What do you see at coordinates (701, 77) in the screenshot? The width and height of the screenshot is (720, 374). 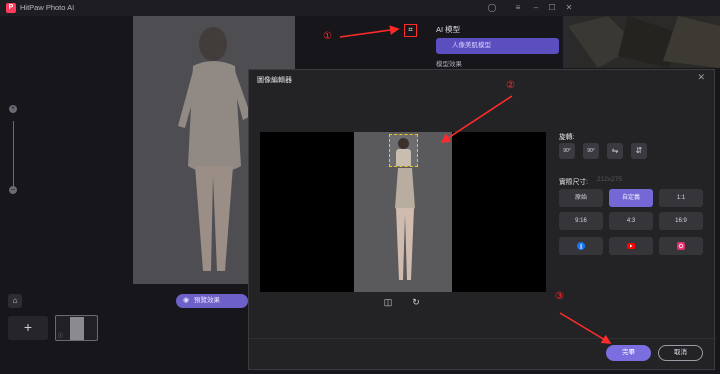 I see `close-icon: ✕` at bounding box center [701, 77].